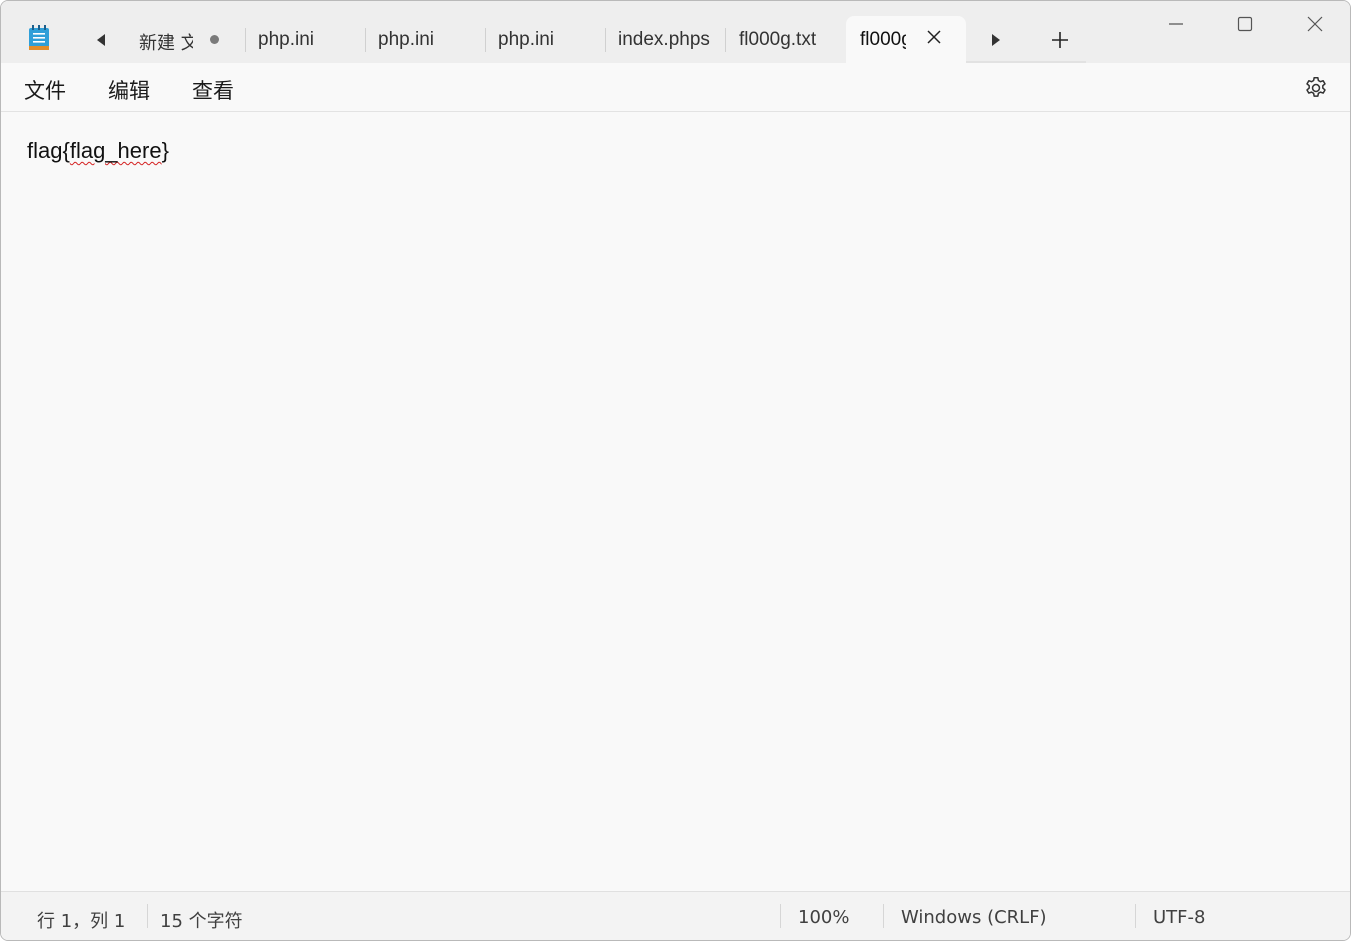  I want to click on editor-text-prefix: flag{, so click(48, 150).